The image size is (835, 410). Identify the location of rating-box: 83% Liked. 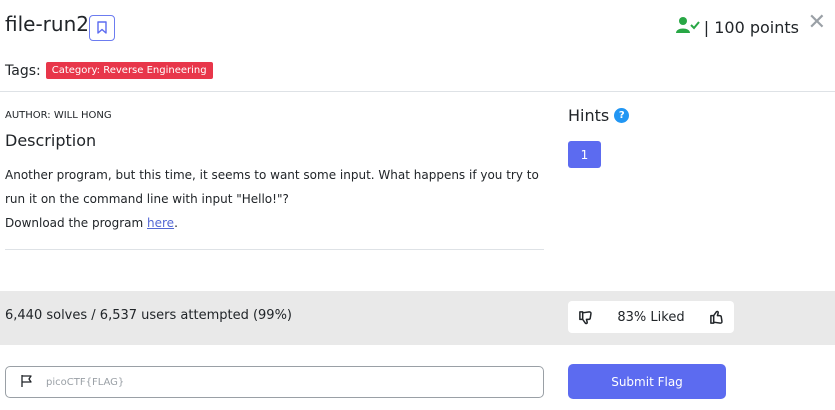
(651, 317).